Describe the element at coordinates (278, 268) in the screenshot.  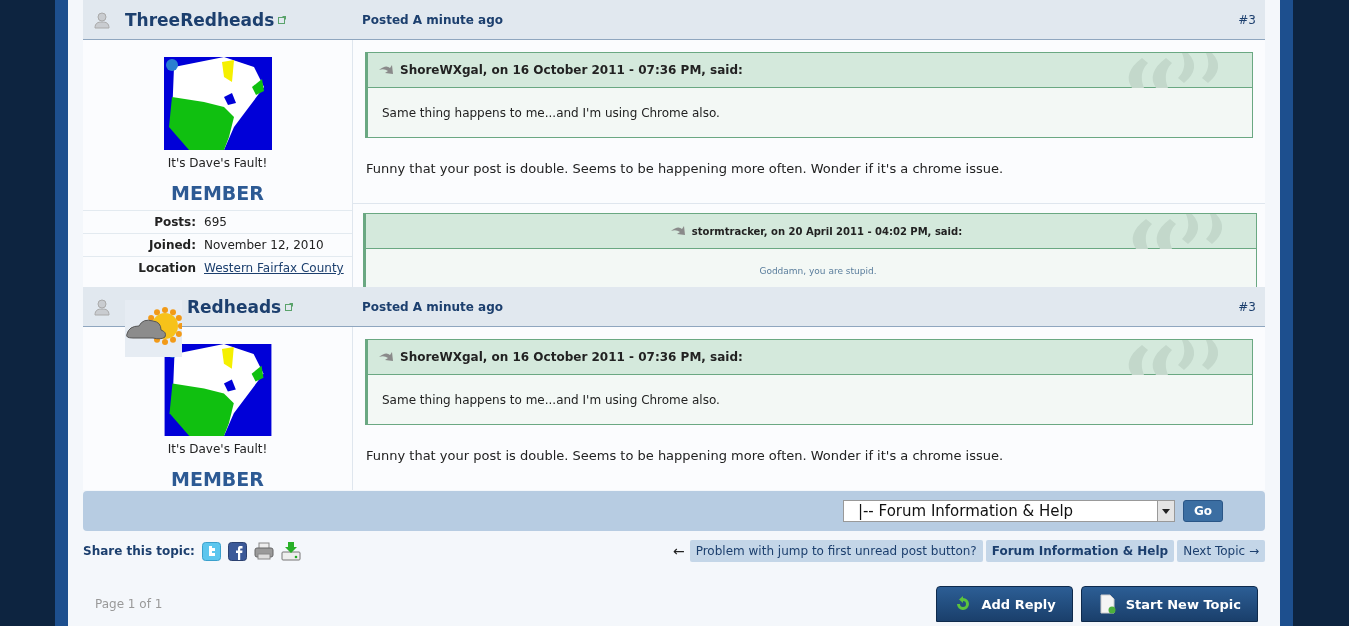
I see `location-link: Western Fairfax County` at that location.